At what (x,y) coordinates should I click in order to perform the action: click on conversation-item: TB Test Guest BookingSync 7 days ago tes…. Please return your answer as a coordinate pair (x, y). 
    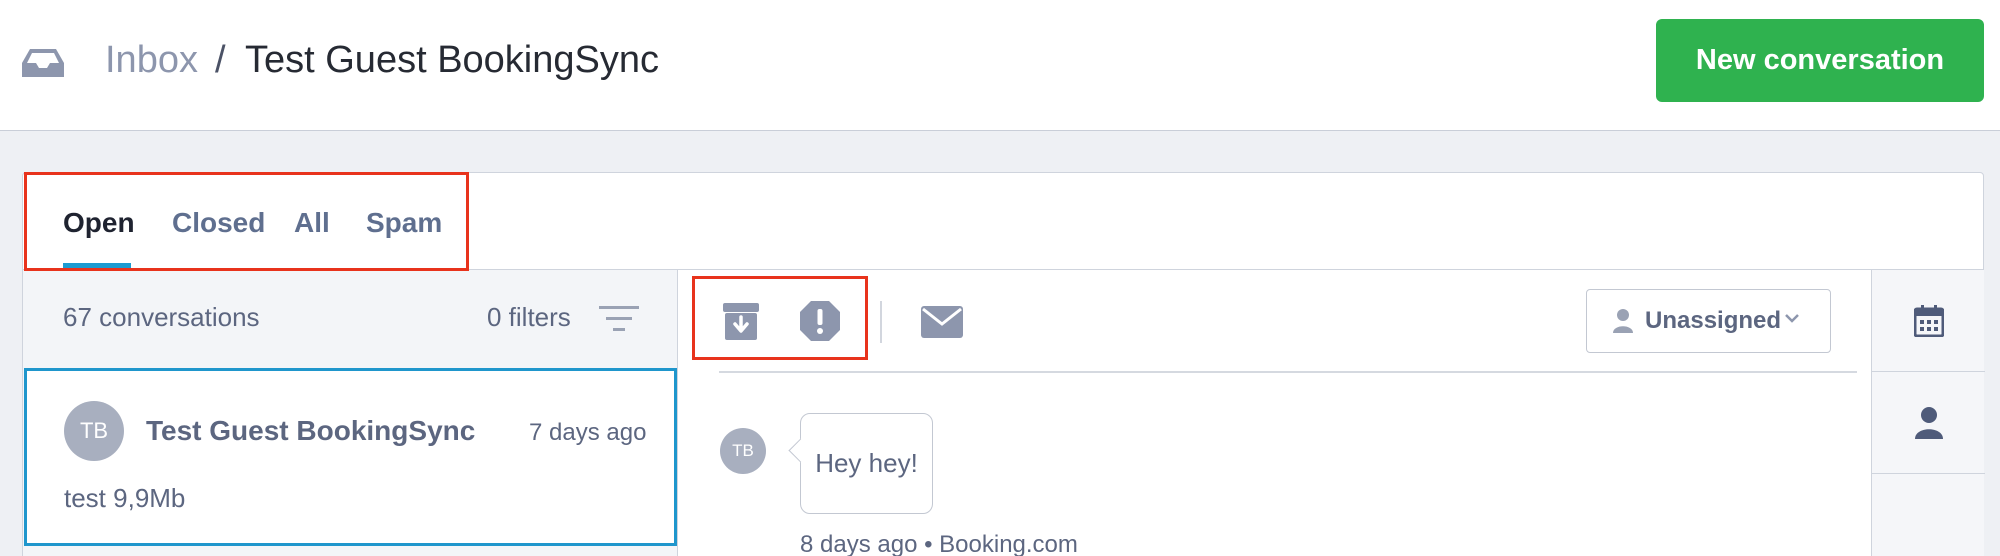
    Looking at the image, I should click on (350, 457).